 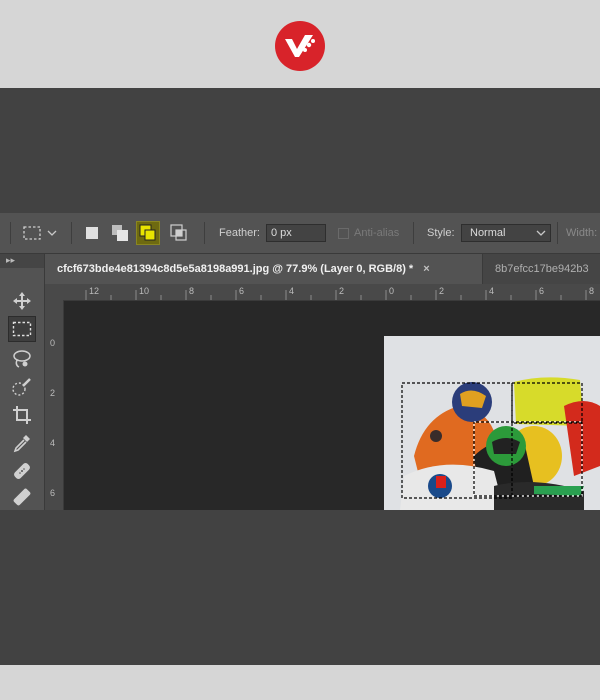 I want to click on quick-selection-icon, so click(x=21, y=387).